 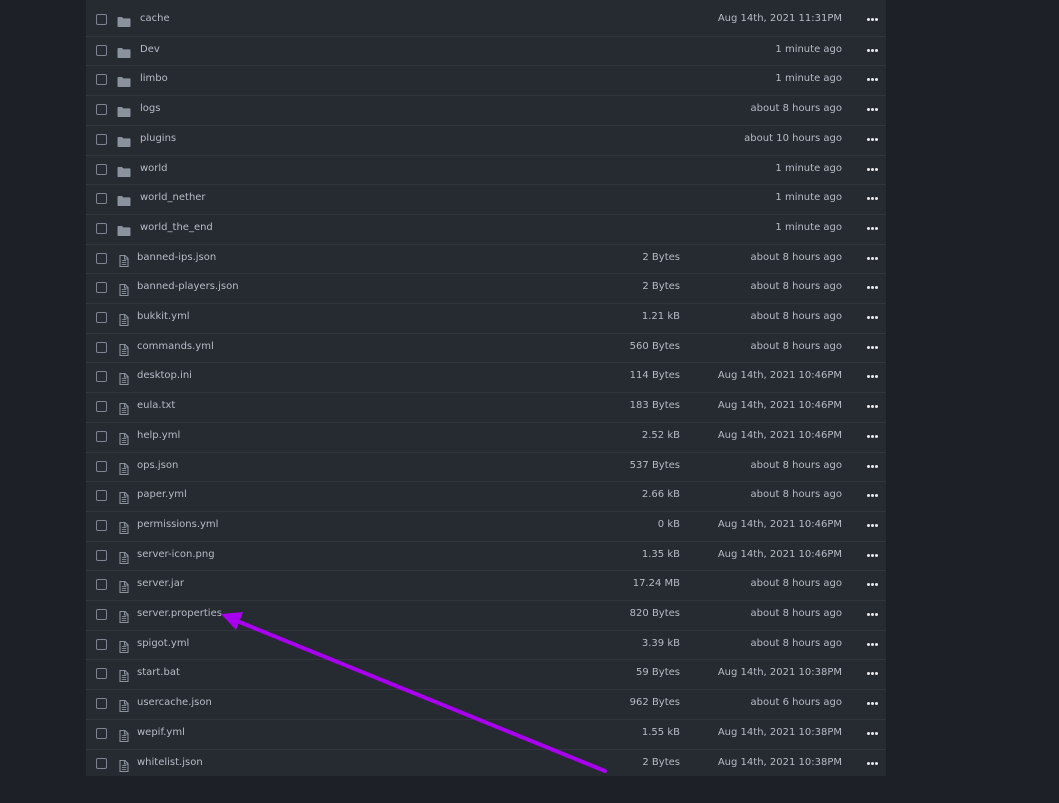 I want to click on file-name: world_the_end, so click(x=176, y=228).